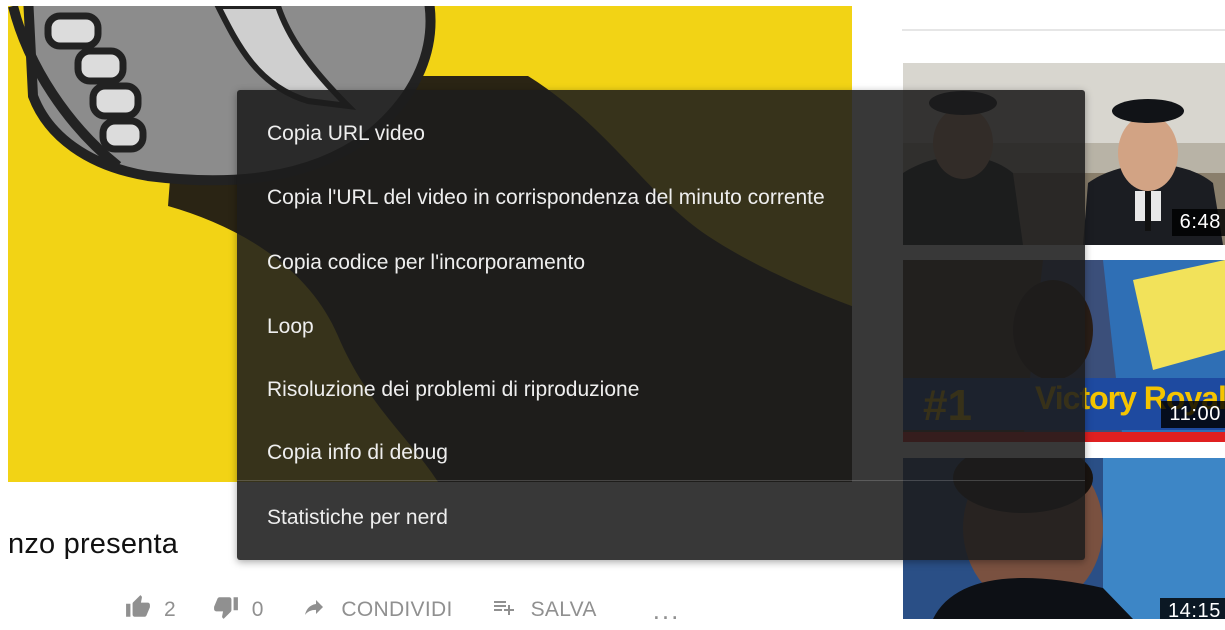 Image resolution: width=1225 pixels, height=630 pixels. What do you see at coordinates (661, 453) in the screenshot?
I see `menu-item-copy-debug-info: Copia info di debug` at bounding box center [661, 453].